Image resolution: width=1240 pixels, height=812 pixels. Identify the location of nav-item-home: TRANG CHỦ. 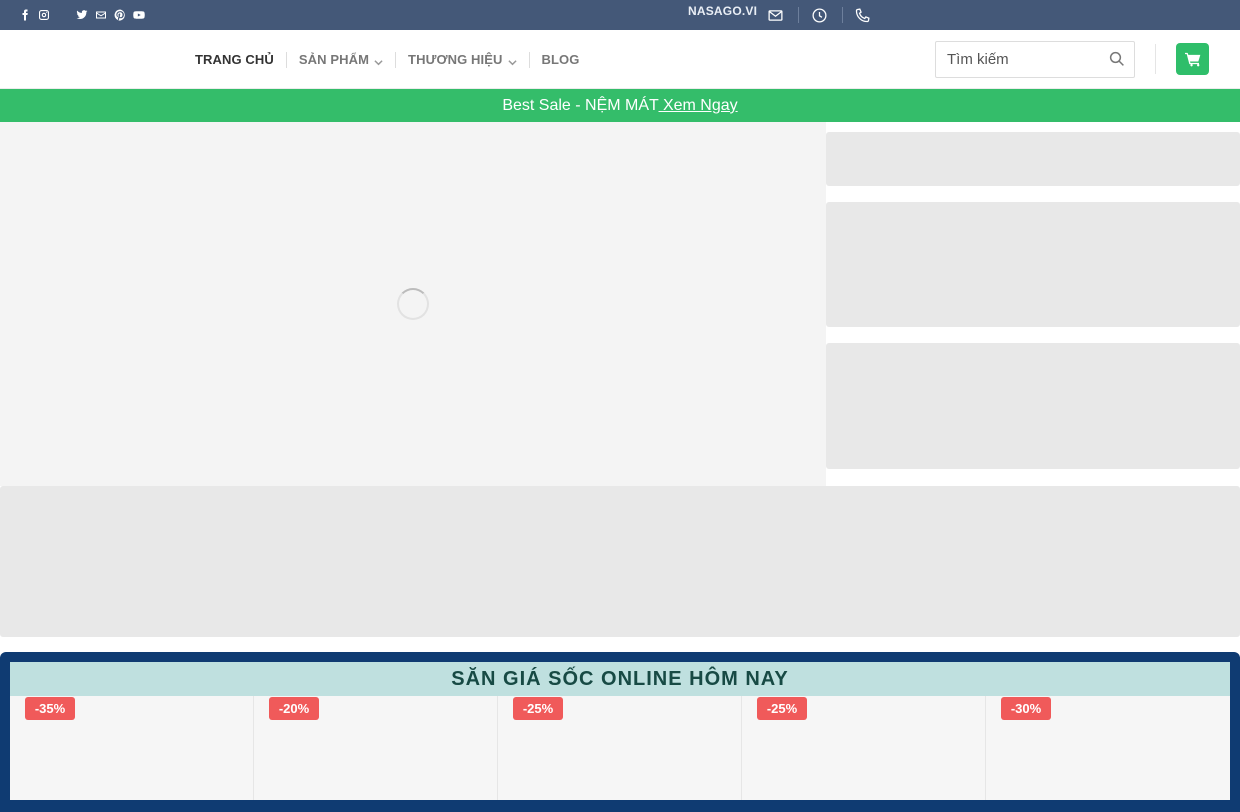
(234, 59).